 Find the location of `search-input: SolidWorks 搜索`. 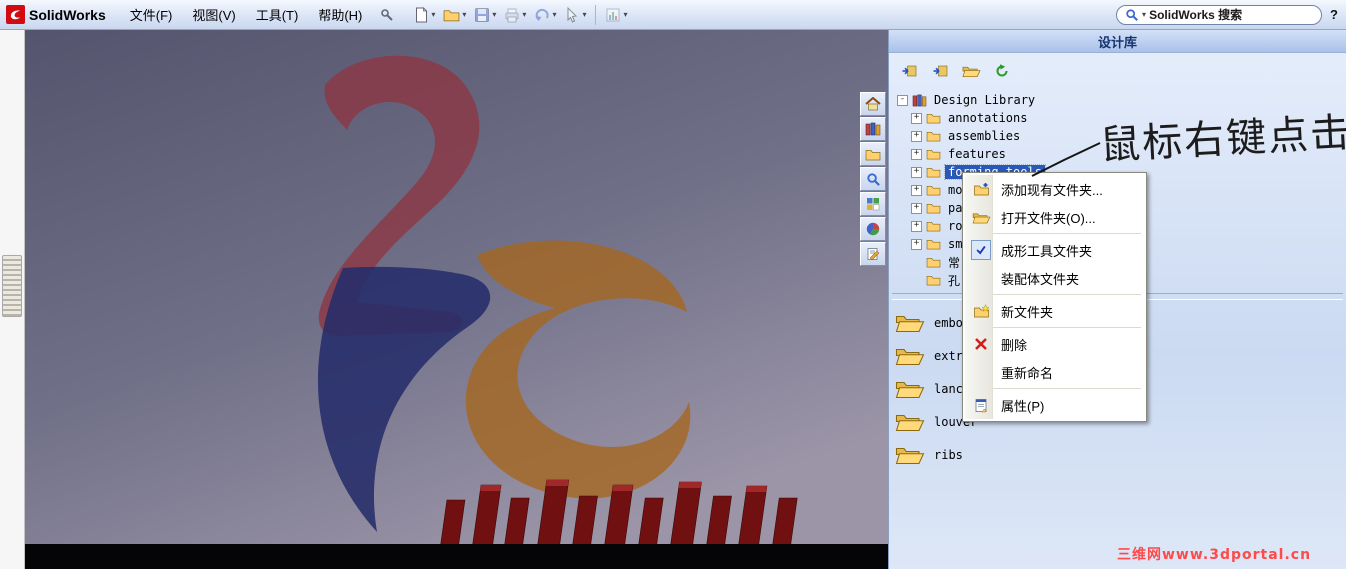

search-input: SolidWorks 搜索 is located at coordinates (1195, 14).